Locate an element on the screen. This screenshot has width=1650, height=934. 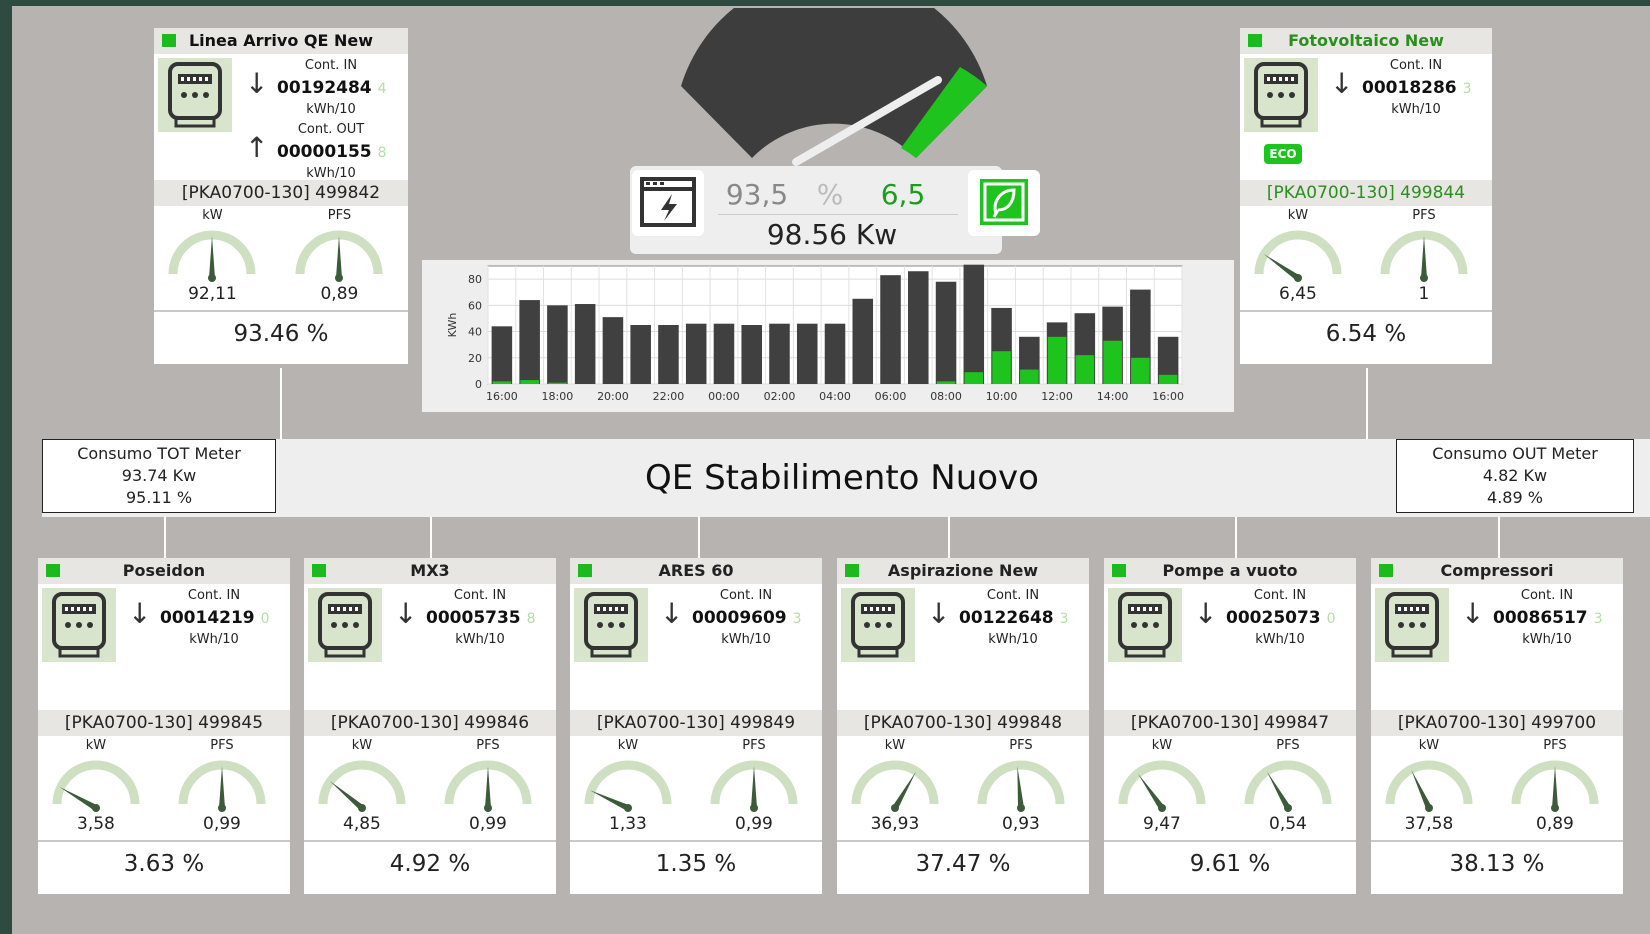
kw-value: 9,47 is located at coordinates (1162, 824).